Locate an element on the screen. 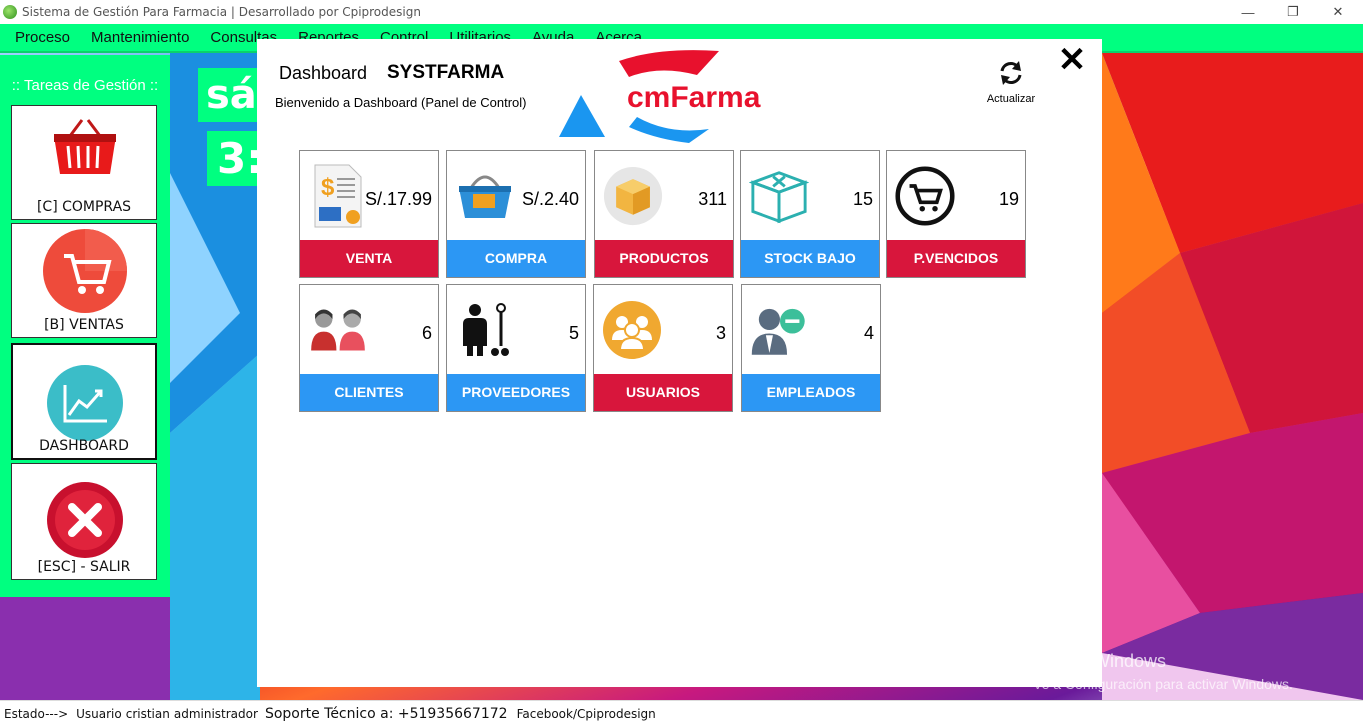 Image resolution: width=1363 pixels, height=727 pixels. cmfarma-logo: cmFarma is located at coordinates (669, 95).